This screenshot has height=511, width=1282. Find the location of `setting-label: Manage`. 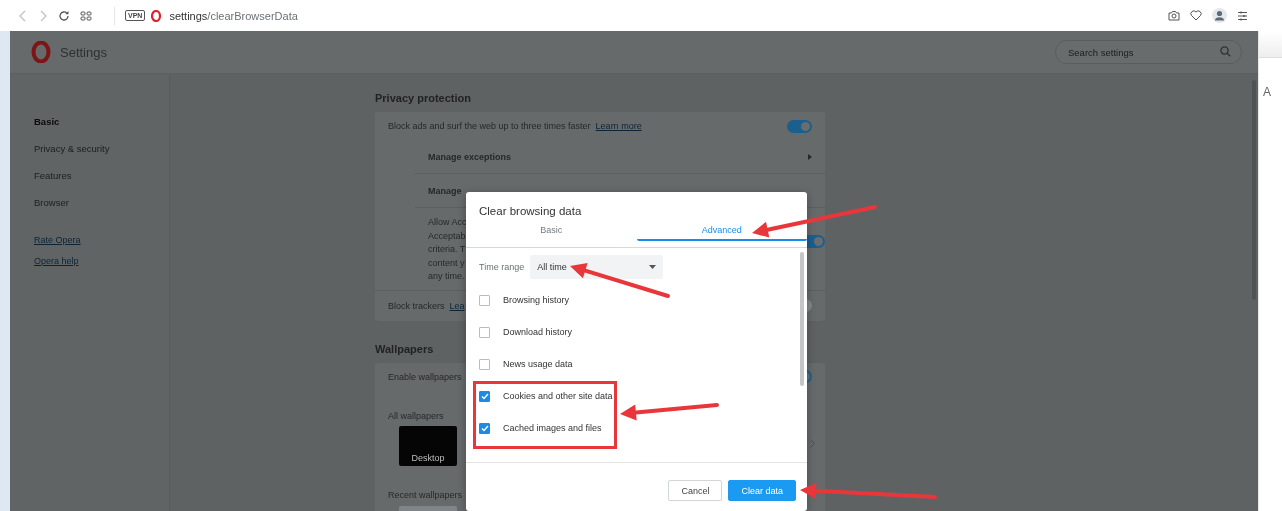

setting-label: Manage is located at coordinates (445, 190).